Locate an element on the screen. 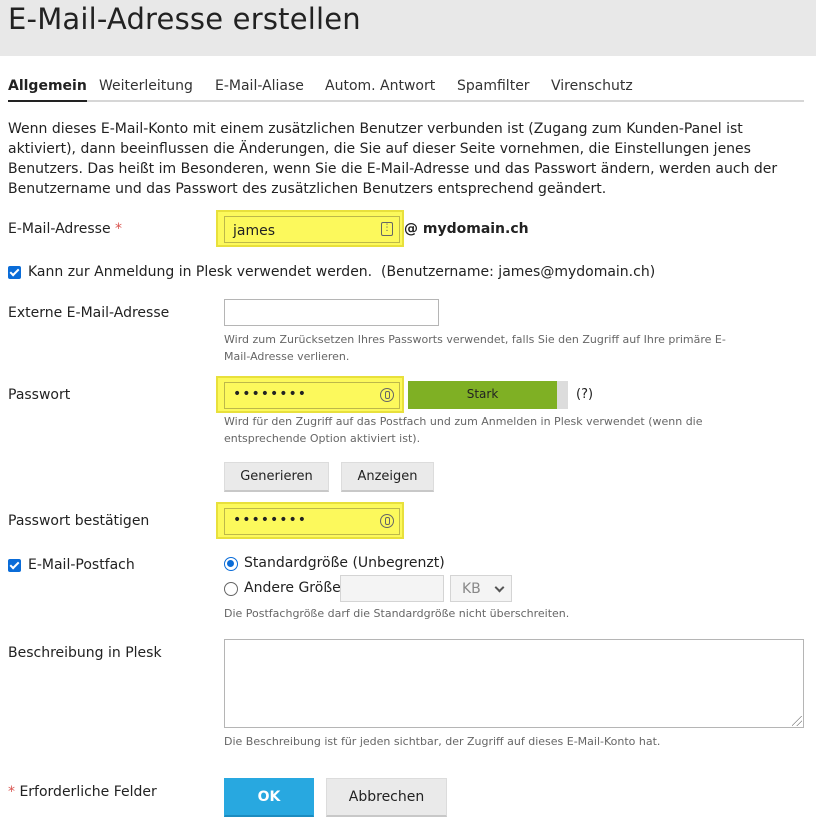 Image resolution: width=816 pixels, height=827 pixels. password-strength-meter: Stark is located at coordinates (488, 395).